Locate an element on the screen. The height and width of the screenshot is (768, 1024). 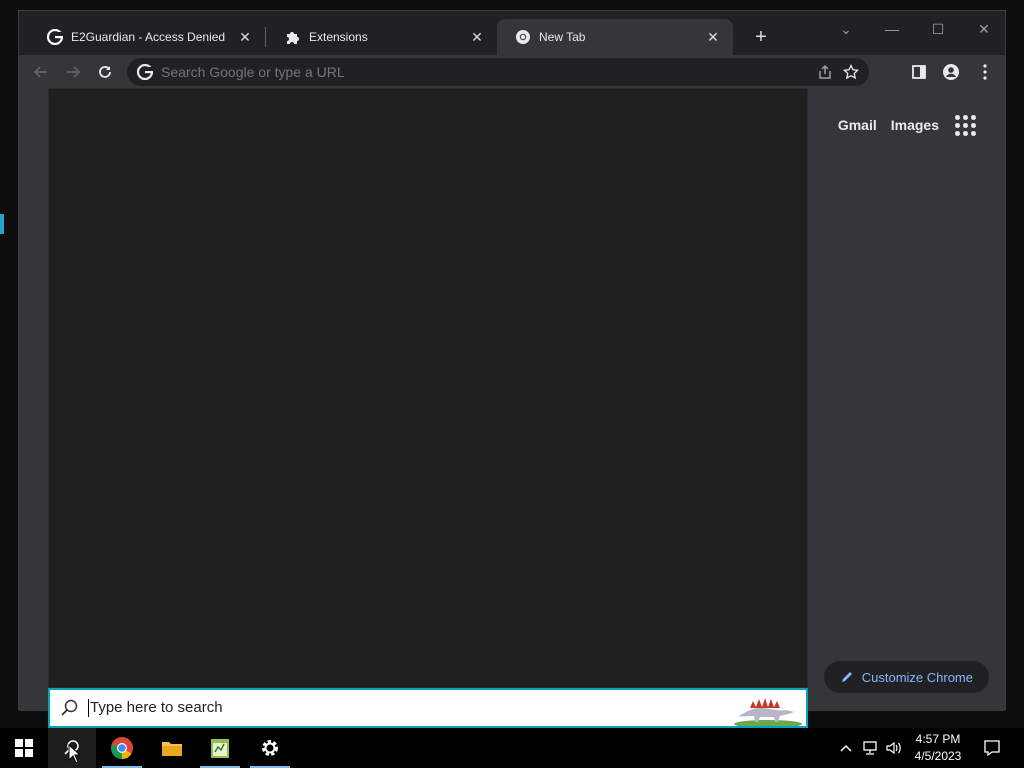
customize-chrome-button: Customize Chrome is located at coordinates (906, 677).